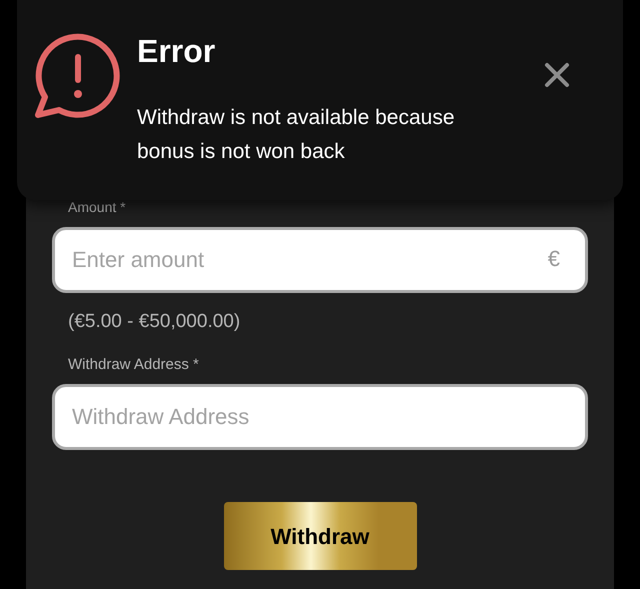  I want to click on toast-title: Error, so click(176, 51).